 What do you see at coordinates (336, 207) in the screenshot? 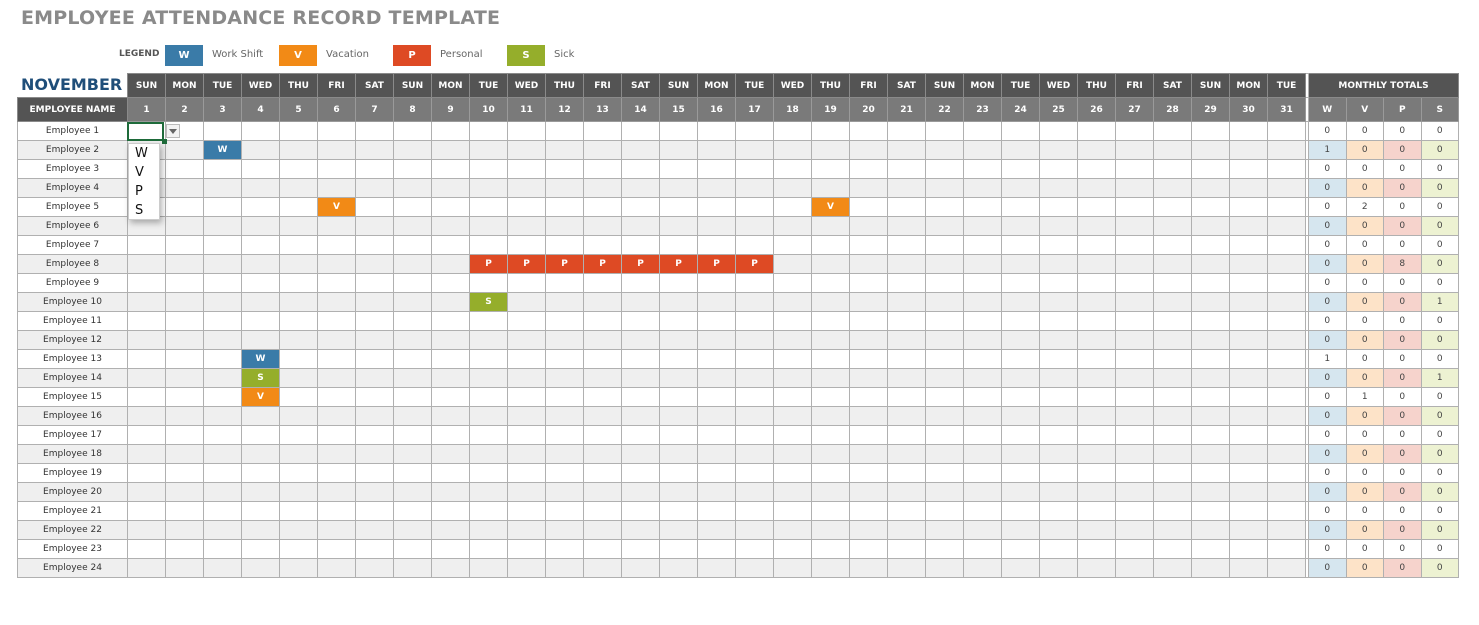
I see `attendance-cell: V` at bounding box center [336, 207].